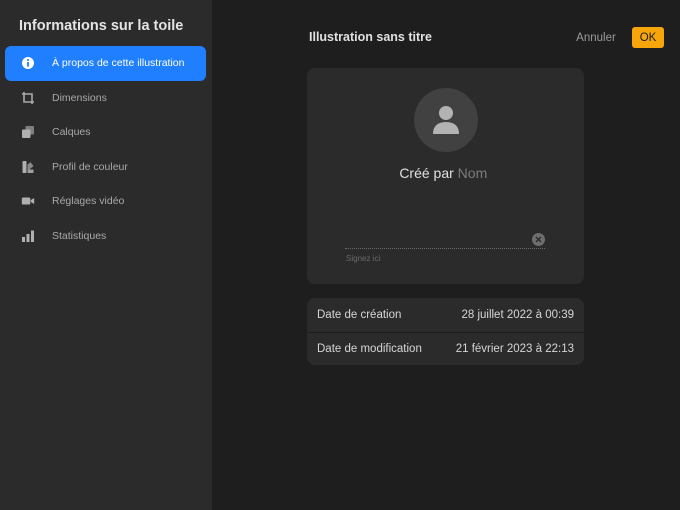  Describe the element at coordinates (359, 314) in the screenshot. I see `date-label: Date de création` at that location.